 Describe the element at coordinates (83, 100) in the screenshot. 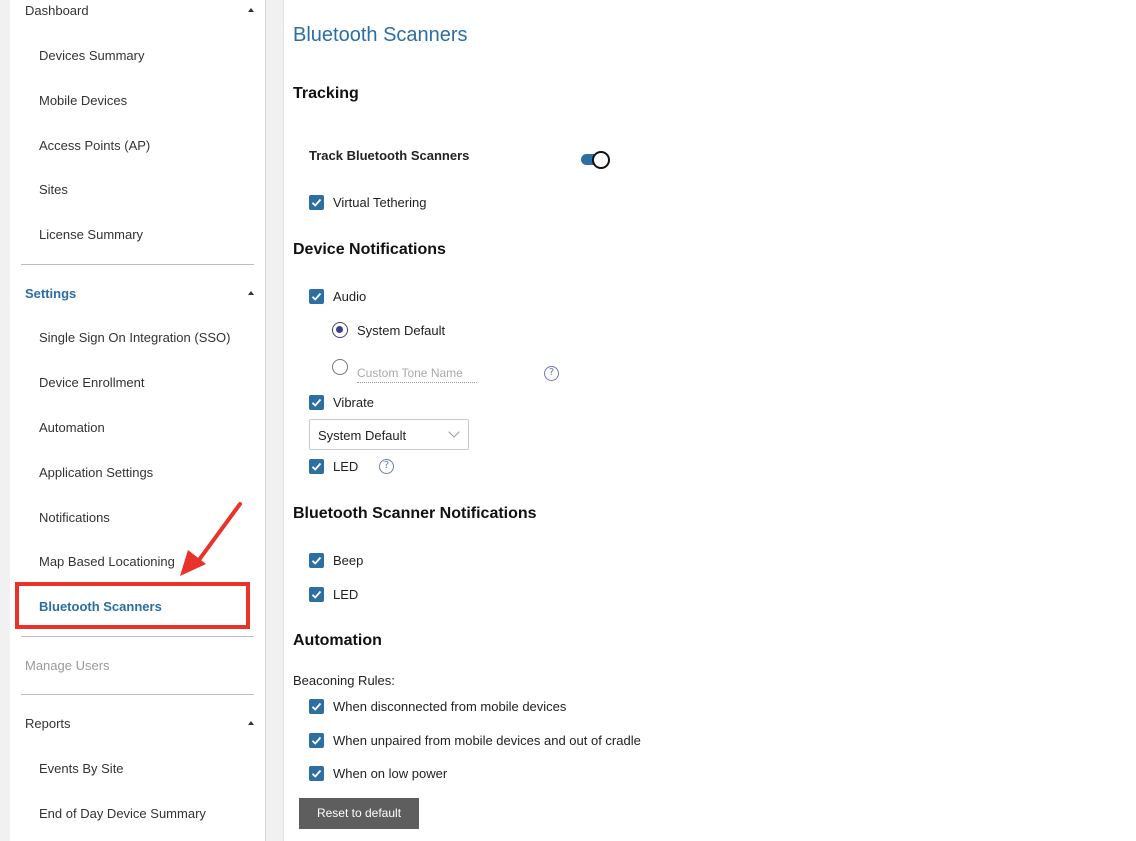

I see `sidebar-item-mobile-devices: Mobile Devices` at that location.